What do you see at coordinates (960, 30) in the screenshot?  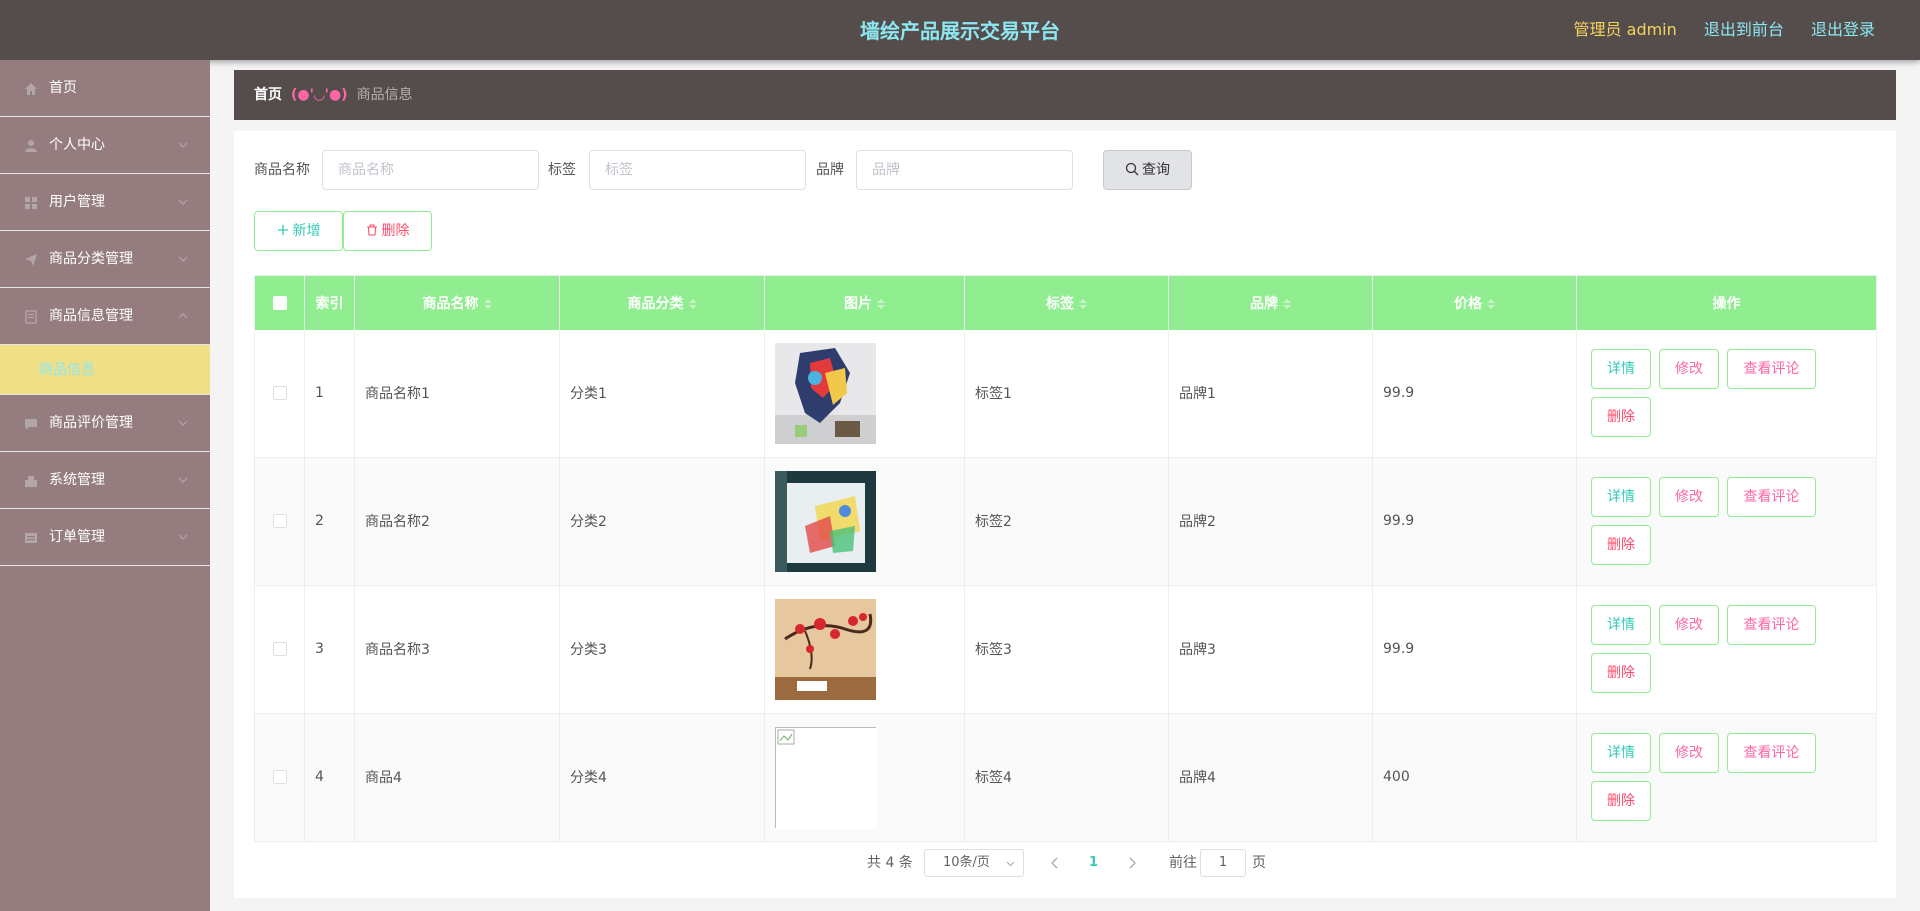 I see `top-header: 墙绘产品展示交易平台 管理员 admin 退出到前台 退出登录` at bounding box center [960, 30].